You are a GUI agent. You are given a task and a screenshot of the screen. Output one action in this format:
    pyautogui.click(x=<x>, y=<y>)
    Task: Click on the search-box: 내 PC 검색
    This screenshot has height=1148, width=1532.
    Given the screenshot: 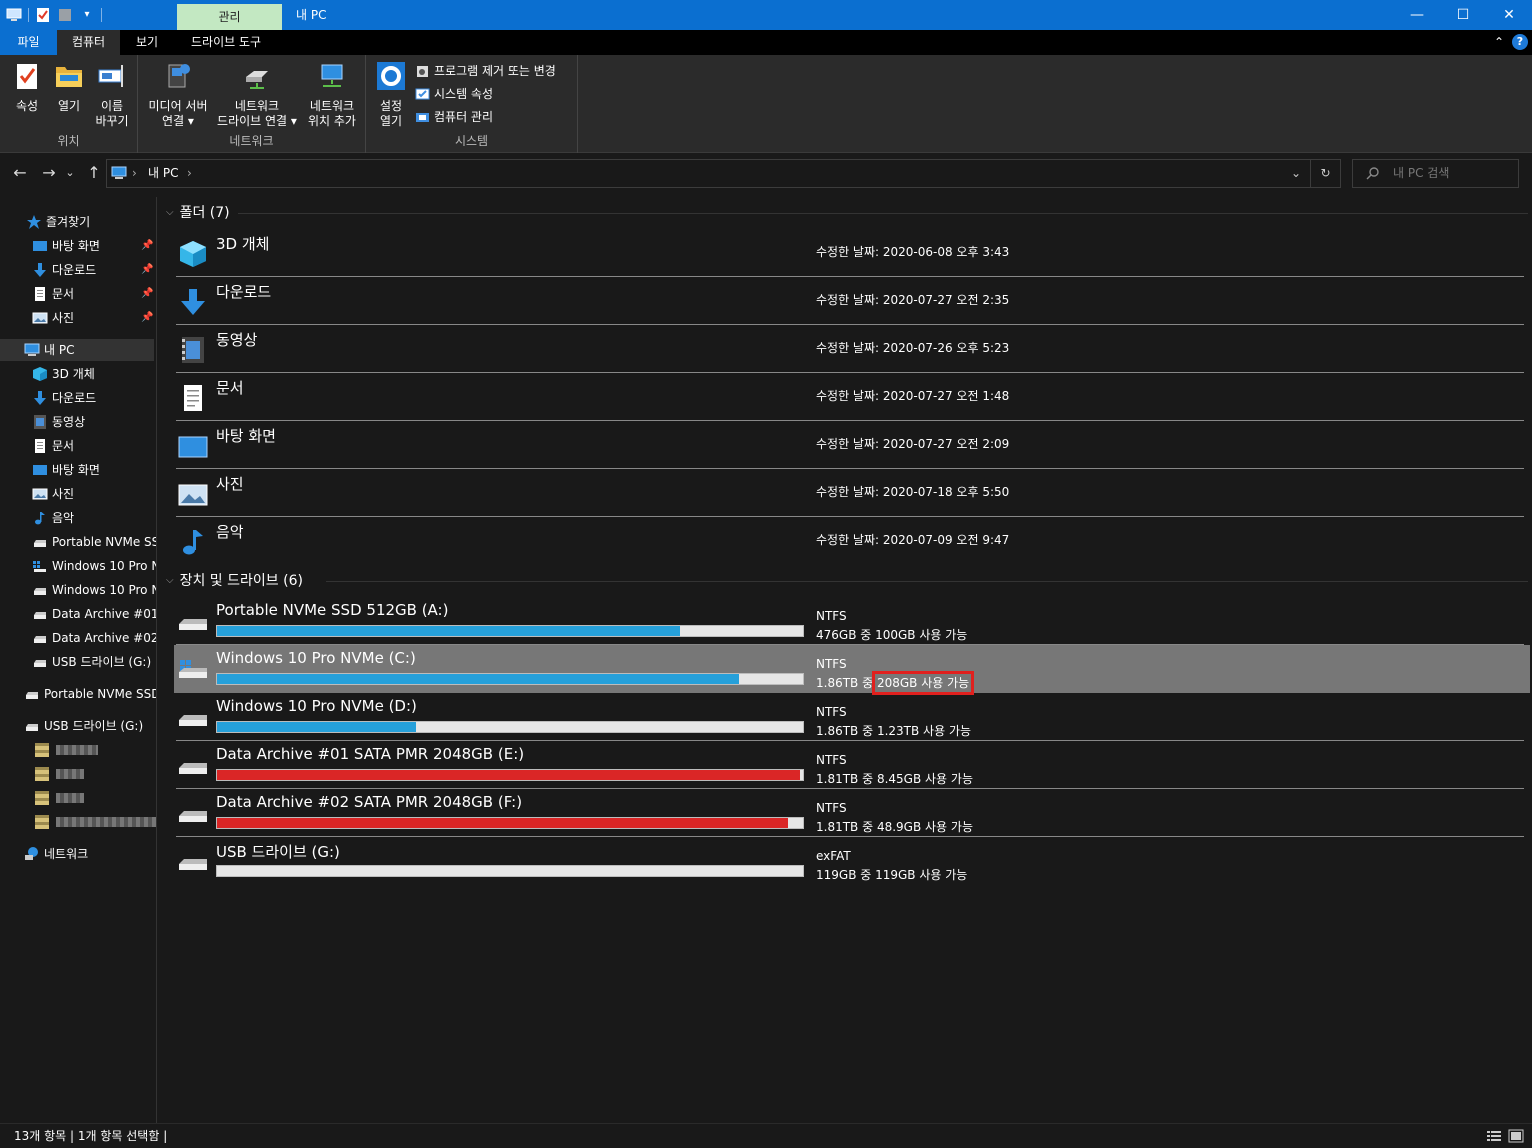 What is the action you would take?
    pyautogui.click(x=1435, y=173)
    